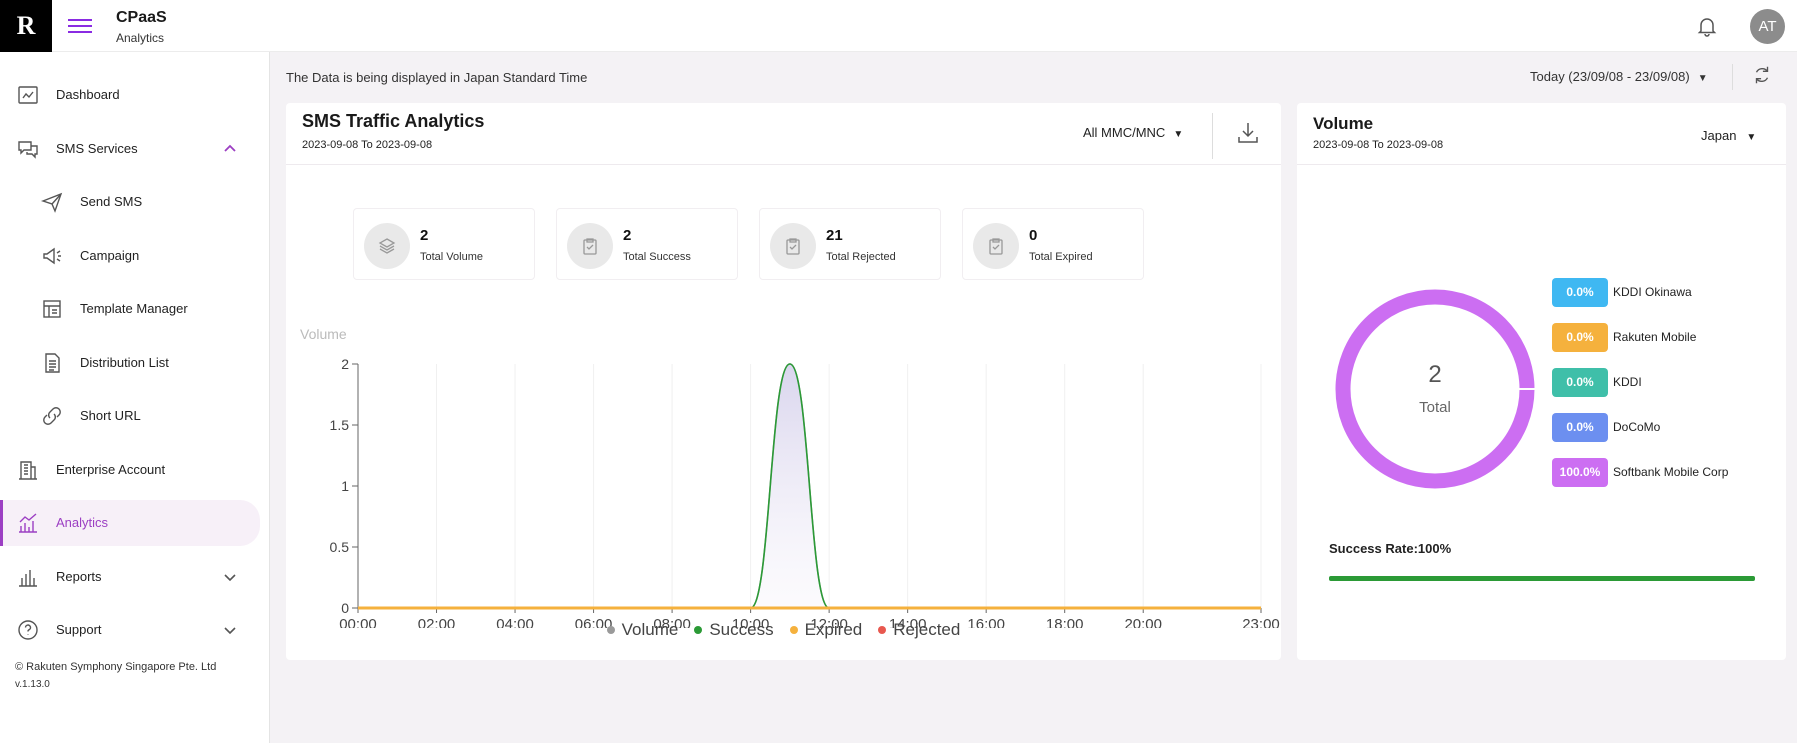 This screenshot has width=1797, height=743. What do you see at coordinates (323, 334) in the screenshot?
I see `y-axis-label: Volume` at bounding box center [323, 334].